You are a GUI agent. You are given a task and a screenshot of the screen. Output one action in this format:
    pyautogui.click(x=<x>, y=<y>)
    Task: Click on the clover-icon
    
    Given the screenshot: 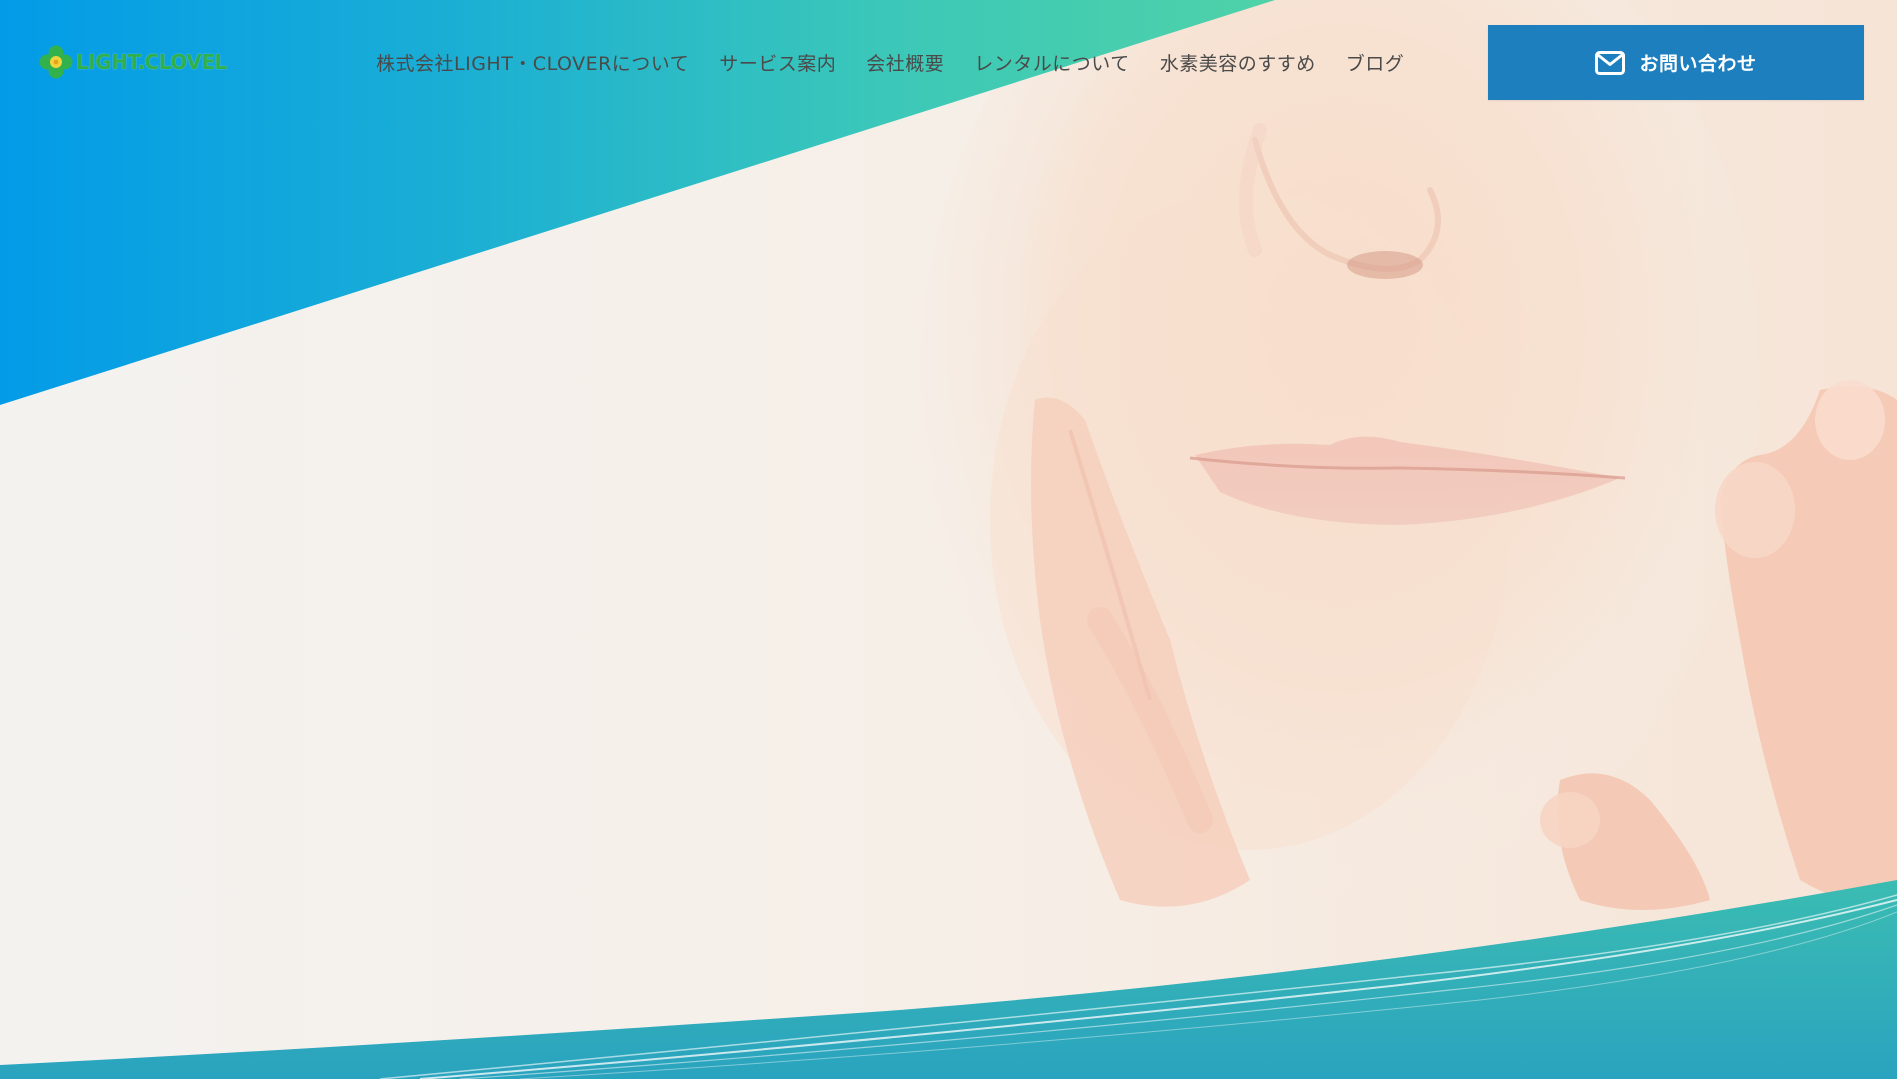 What is the action you would take?
    pyautogui.click(x=56, y=62)
    